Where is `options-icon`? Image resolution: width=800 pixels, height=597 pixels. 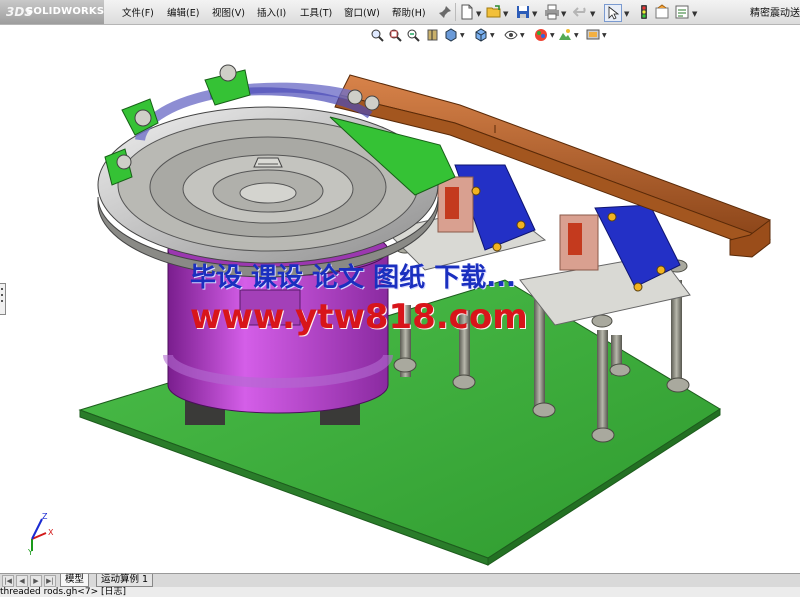
options-icon is located at coordinates (682, 12).